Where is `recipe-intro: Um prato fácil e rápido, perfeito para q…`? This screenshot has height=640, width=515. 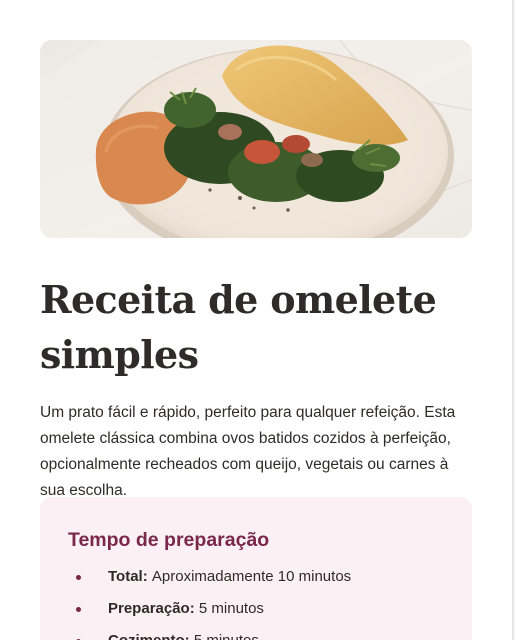 recipe-intro: Um prato fácil e rápido, perfeito para q… is located at coordinates (248, 451).